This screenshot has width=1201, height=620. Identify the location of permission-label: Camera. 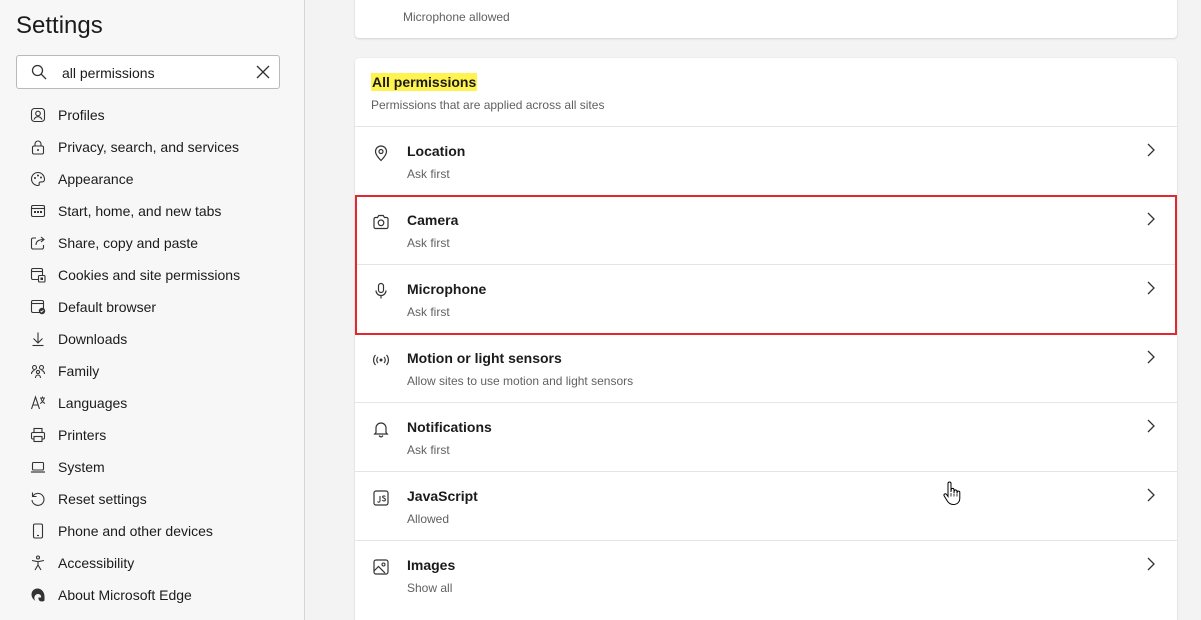
(433, 220).